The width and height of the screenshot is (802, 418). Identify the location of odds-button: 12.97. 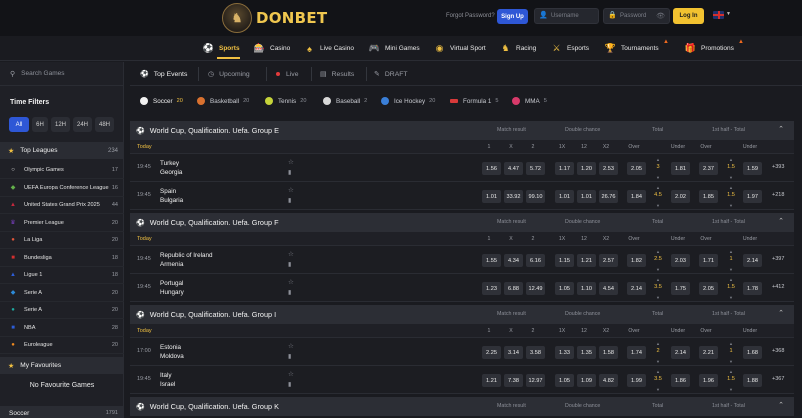
(535, 380).